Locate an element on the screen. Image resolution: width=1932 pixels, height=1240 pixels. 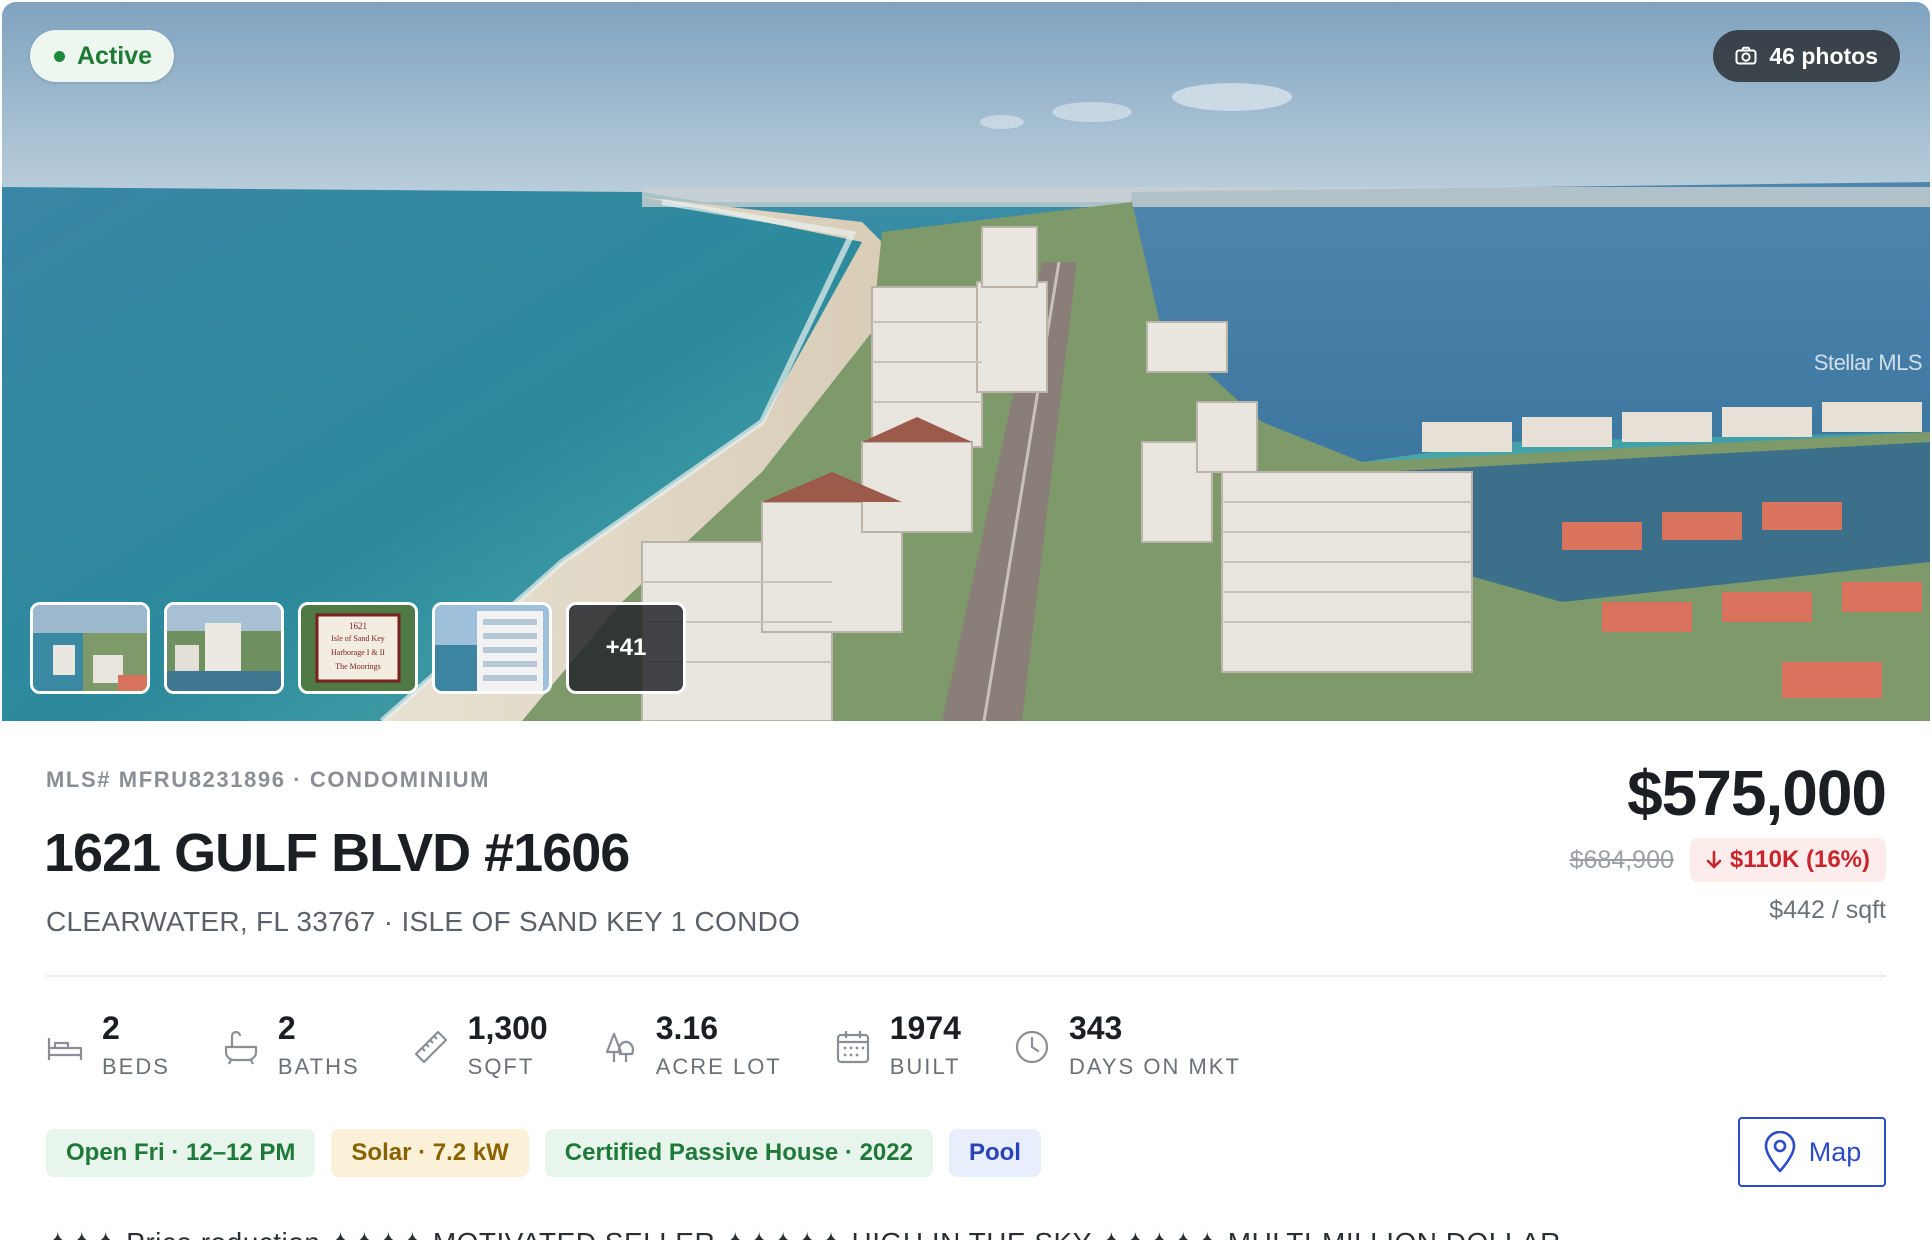
stat-sqft: 1,300 SQFT is located at coordinates (480, 1045).